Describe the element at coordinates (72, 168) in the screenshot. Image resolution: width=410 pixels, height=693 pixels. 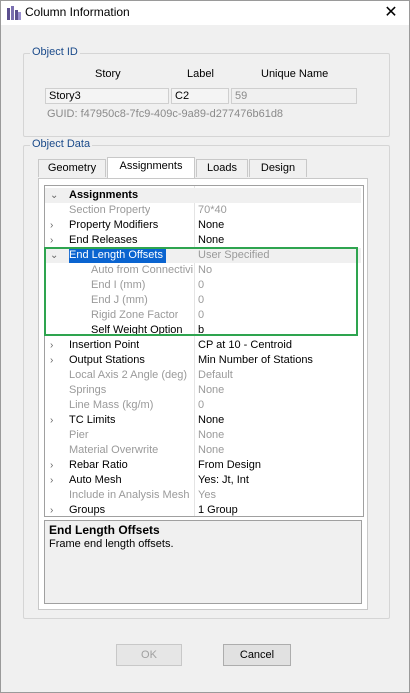
I see `tab-geometry: Geometry` at that location.